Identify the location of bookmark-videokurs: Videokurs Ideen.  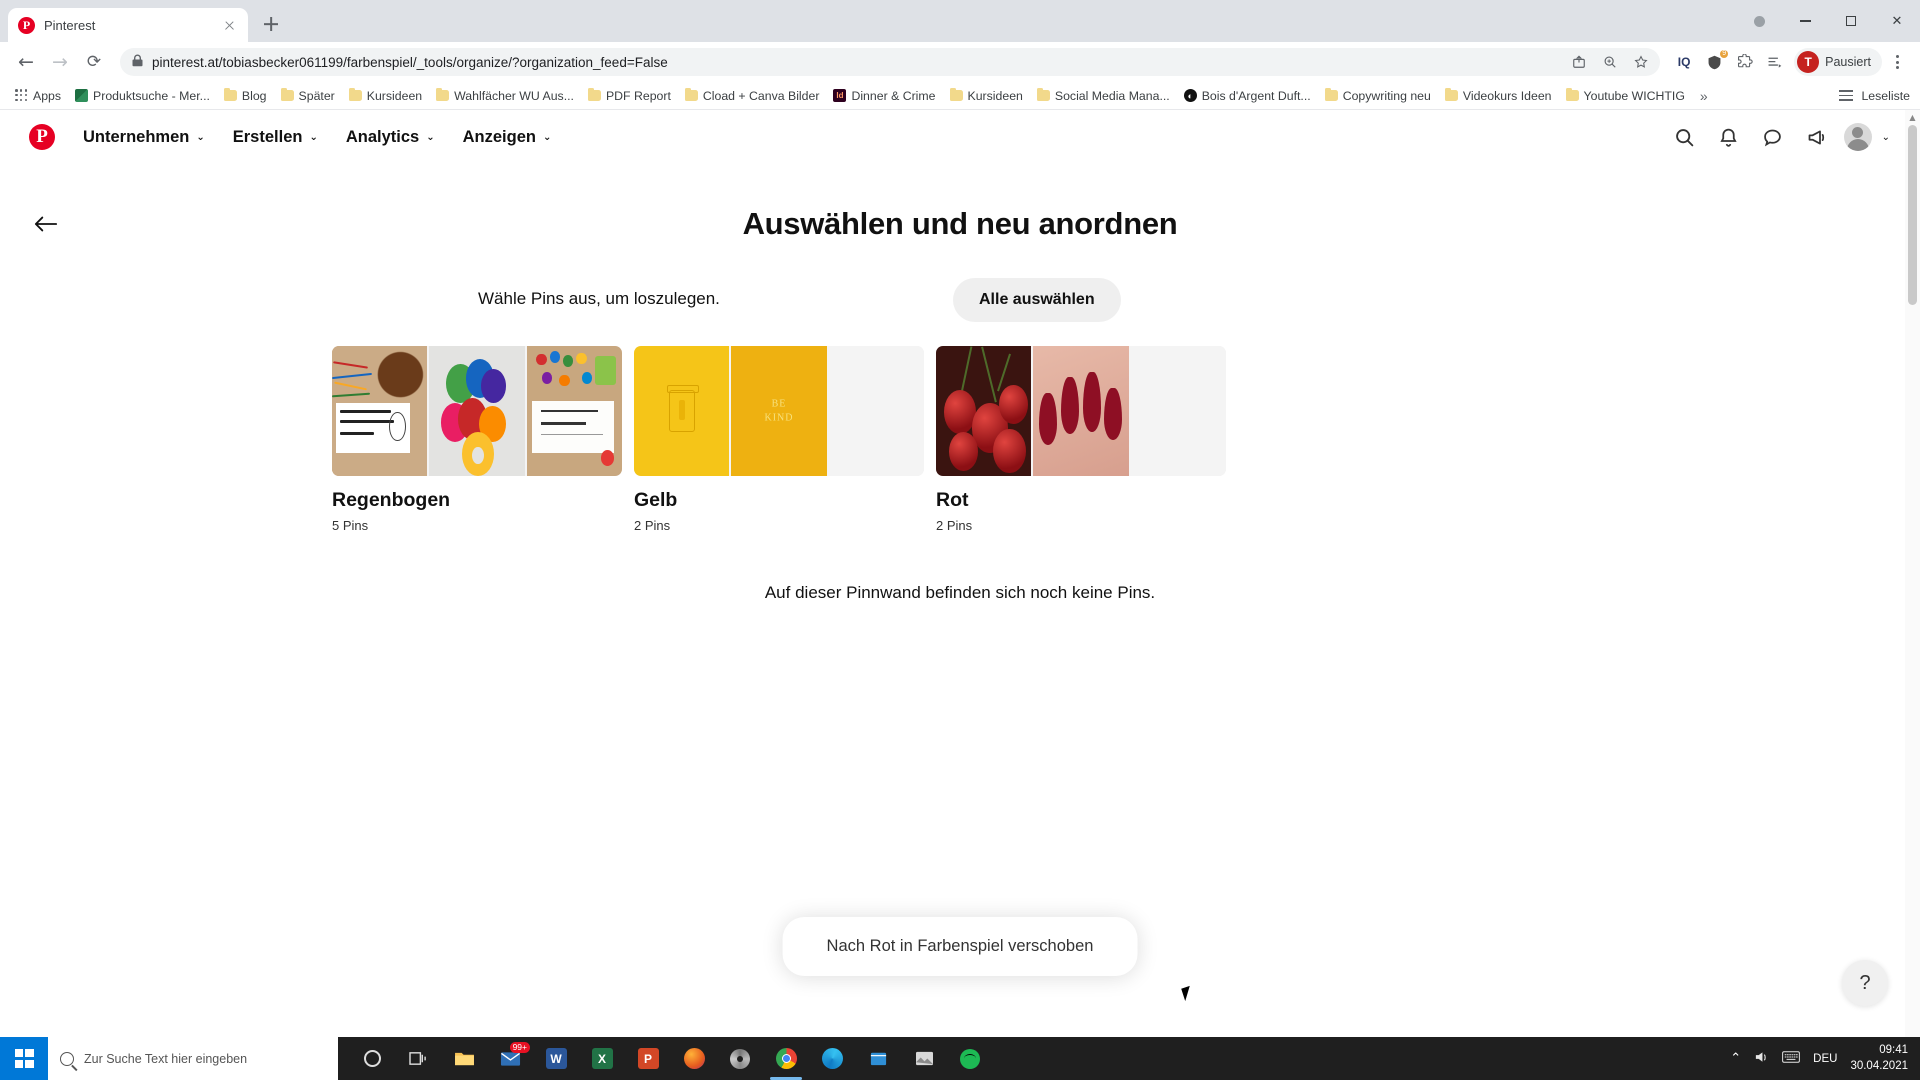
(1498, 96).